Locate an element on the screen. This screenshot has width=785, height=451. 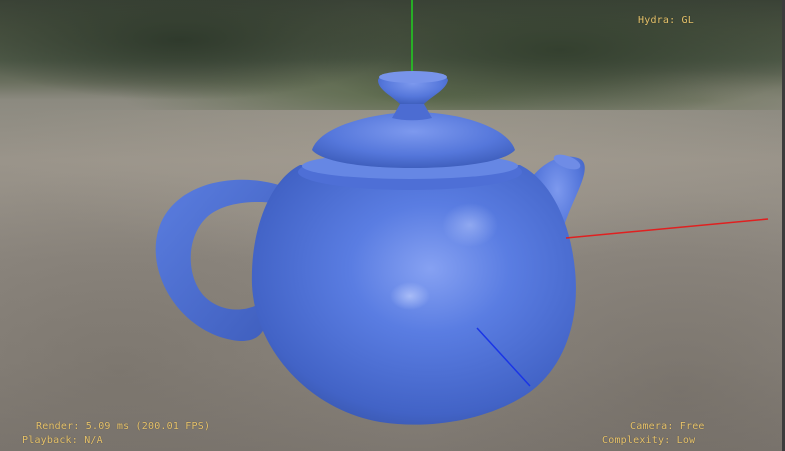
teapot-knob-top is located at coordinates (413, 77).